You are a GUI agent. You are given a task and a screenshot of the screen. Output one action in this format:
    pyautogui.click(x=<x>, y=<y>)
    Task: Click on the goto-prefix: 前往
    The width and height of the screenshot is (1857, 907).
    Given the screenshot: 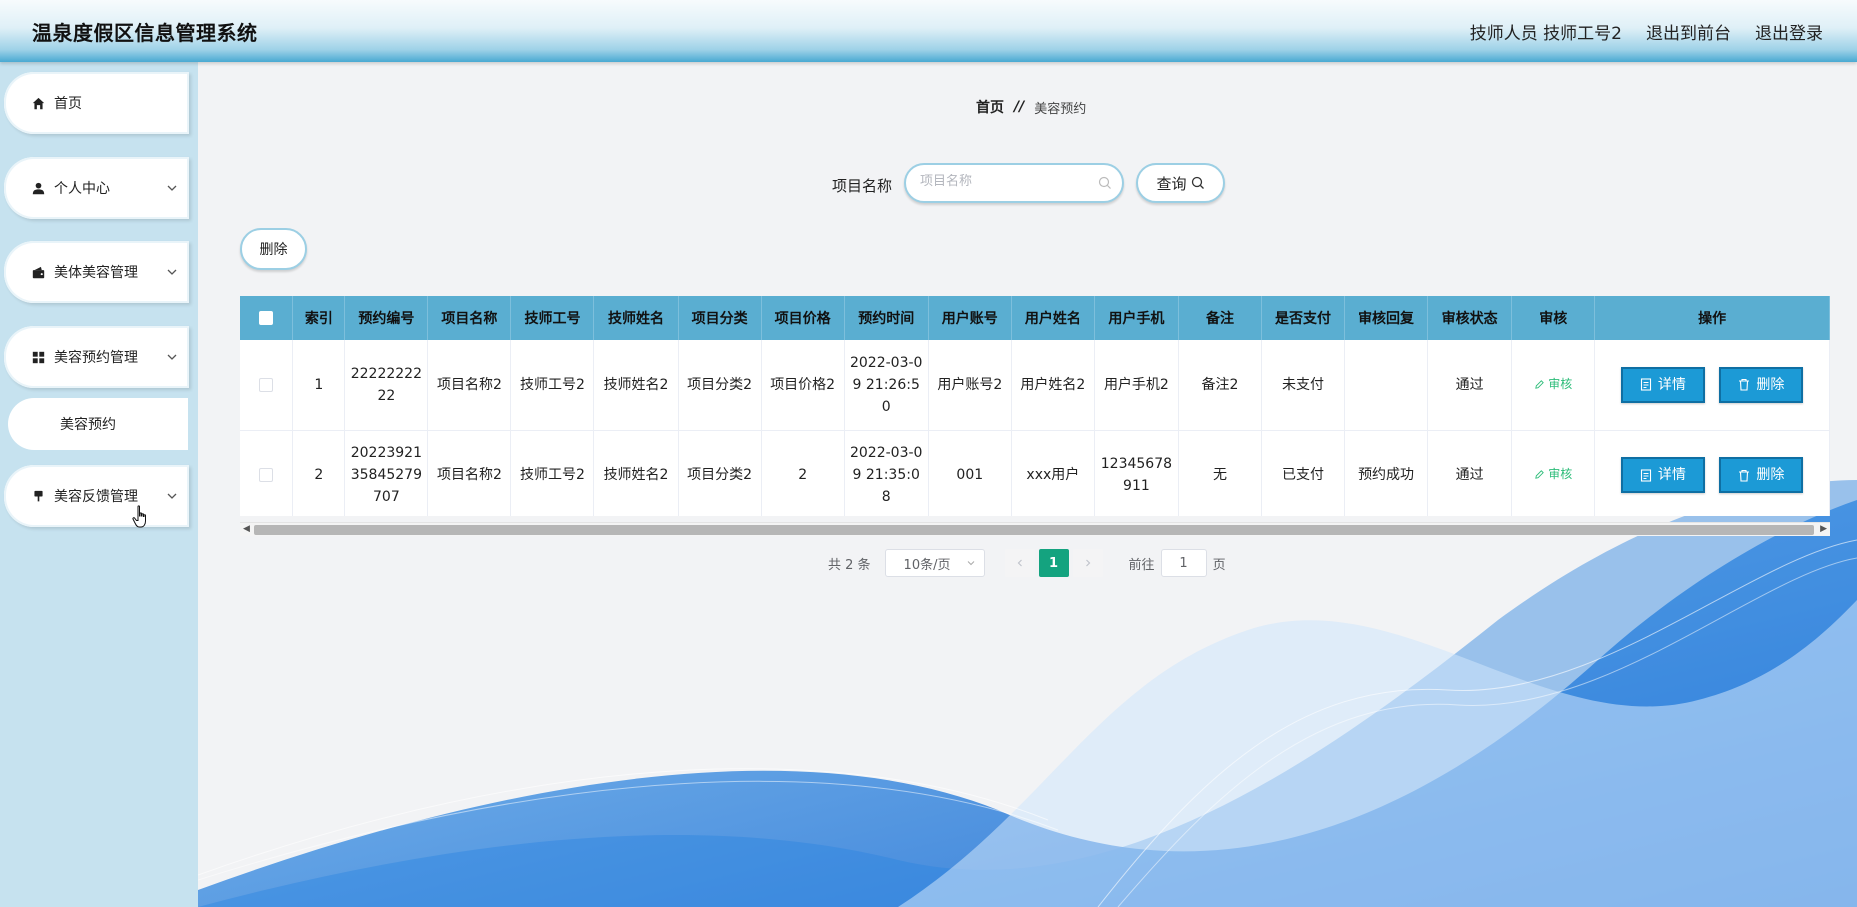 What is the action you would take?
    pyautogui.click(x=1141, y=565)
    